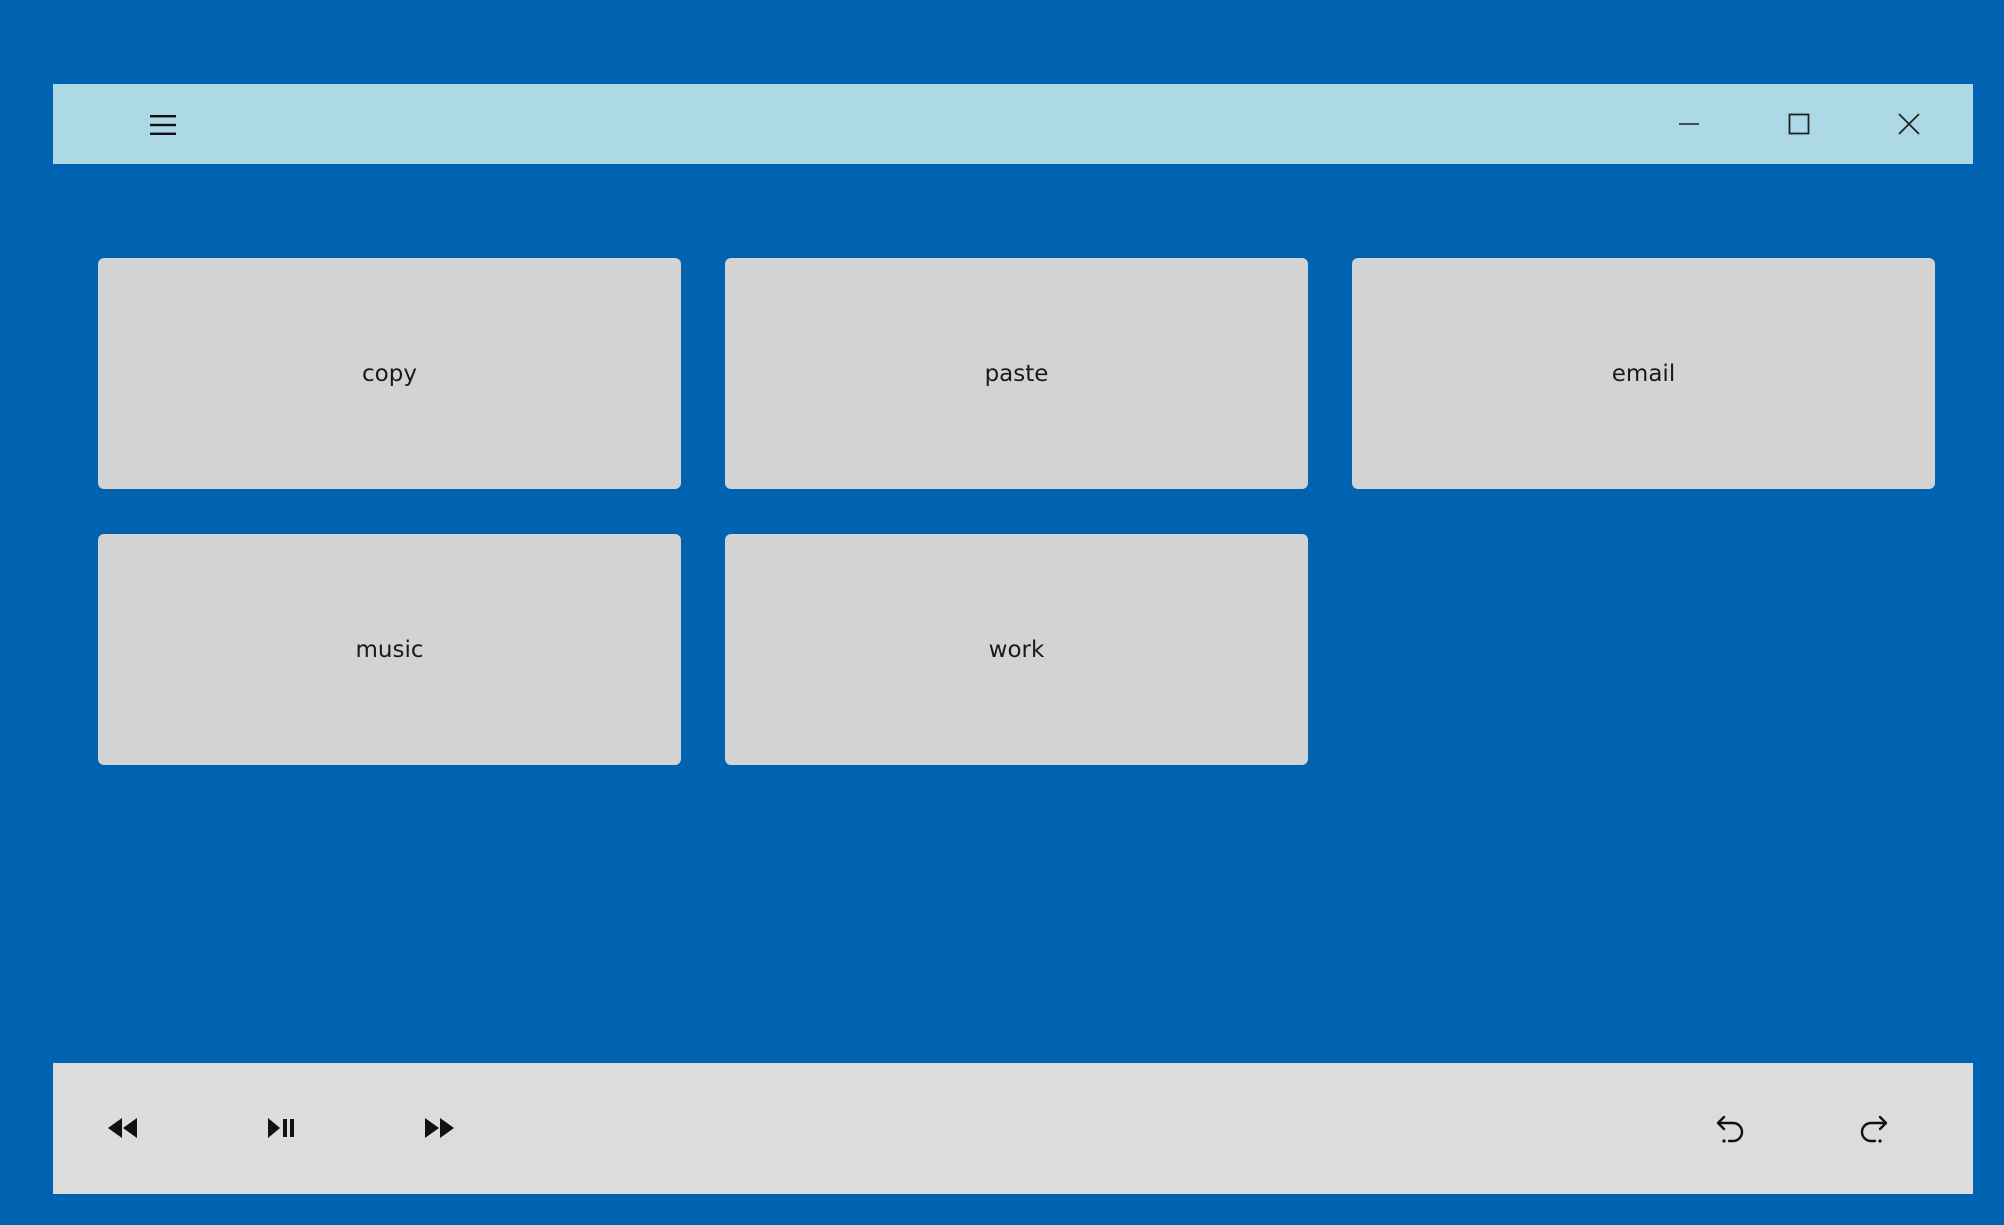 This screenshot has height=1225, width=2004. What do you see at coordinates (439, 1128) in the screenshot?
I see `fast-forward-icon` at bounding box center [439, 1128].